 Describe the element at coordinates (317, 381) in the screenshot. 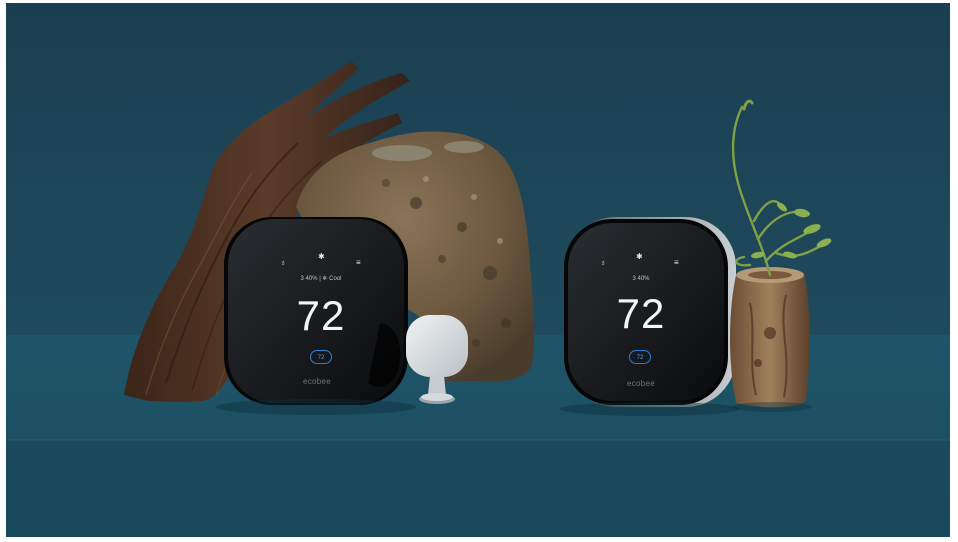

I see `left-brand-logo: ecobee` at that location.